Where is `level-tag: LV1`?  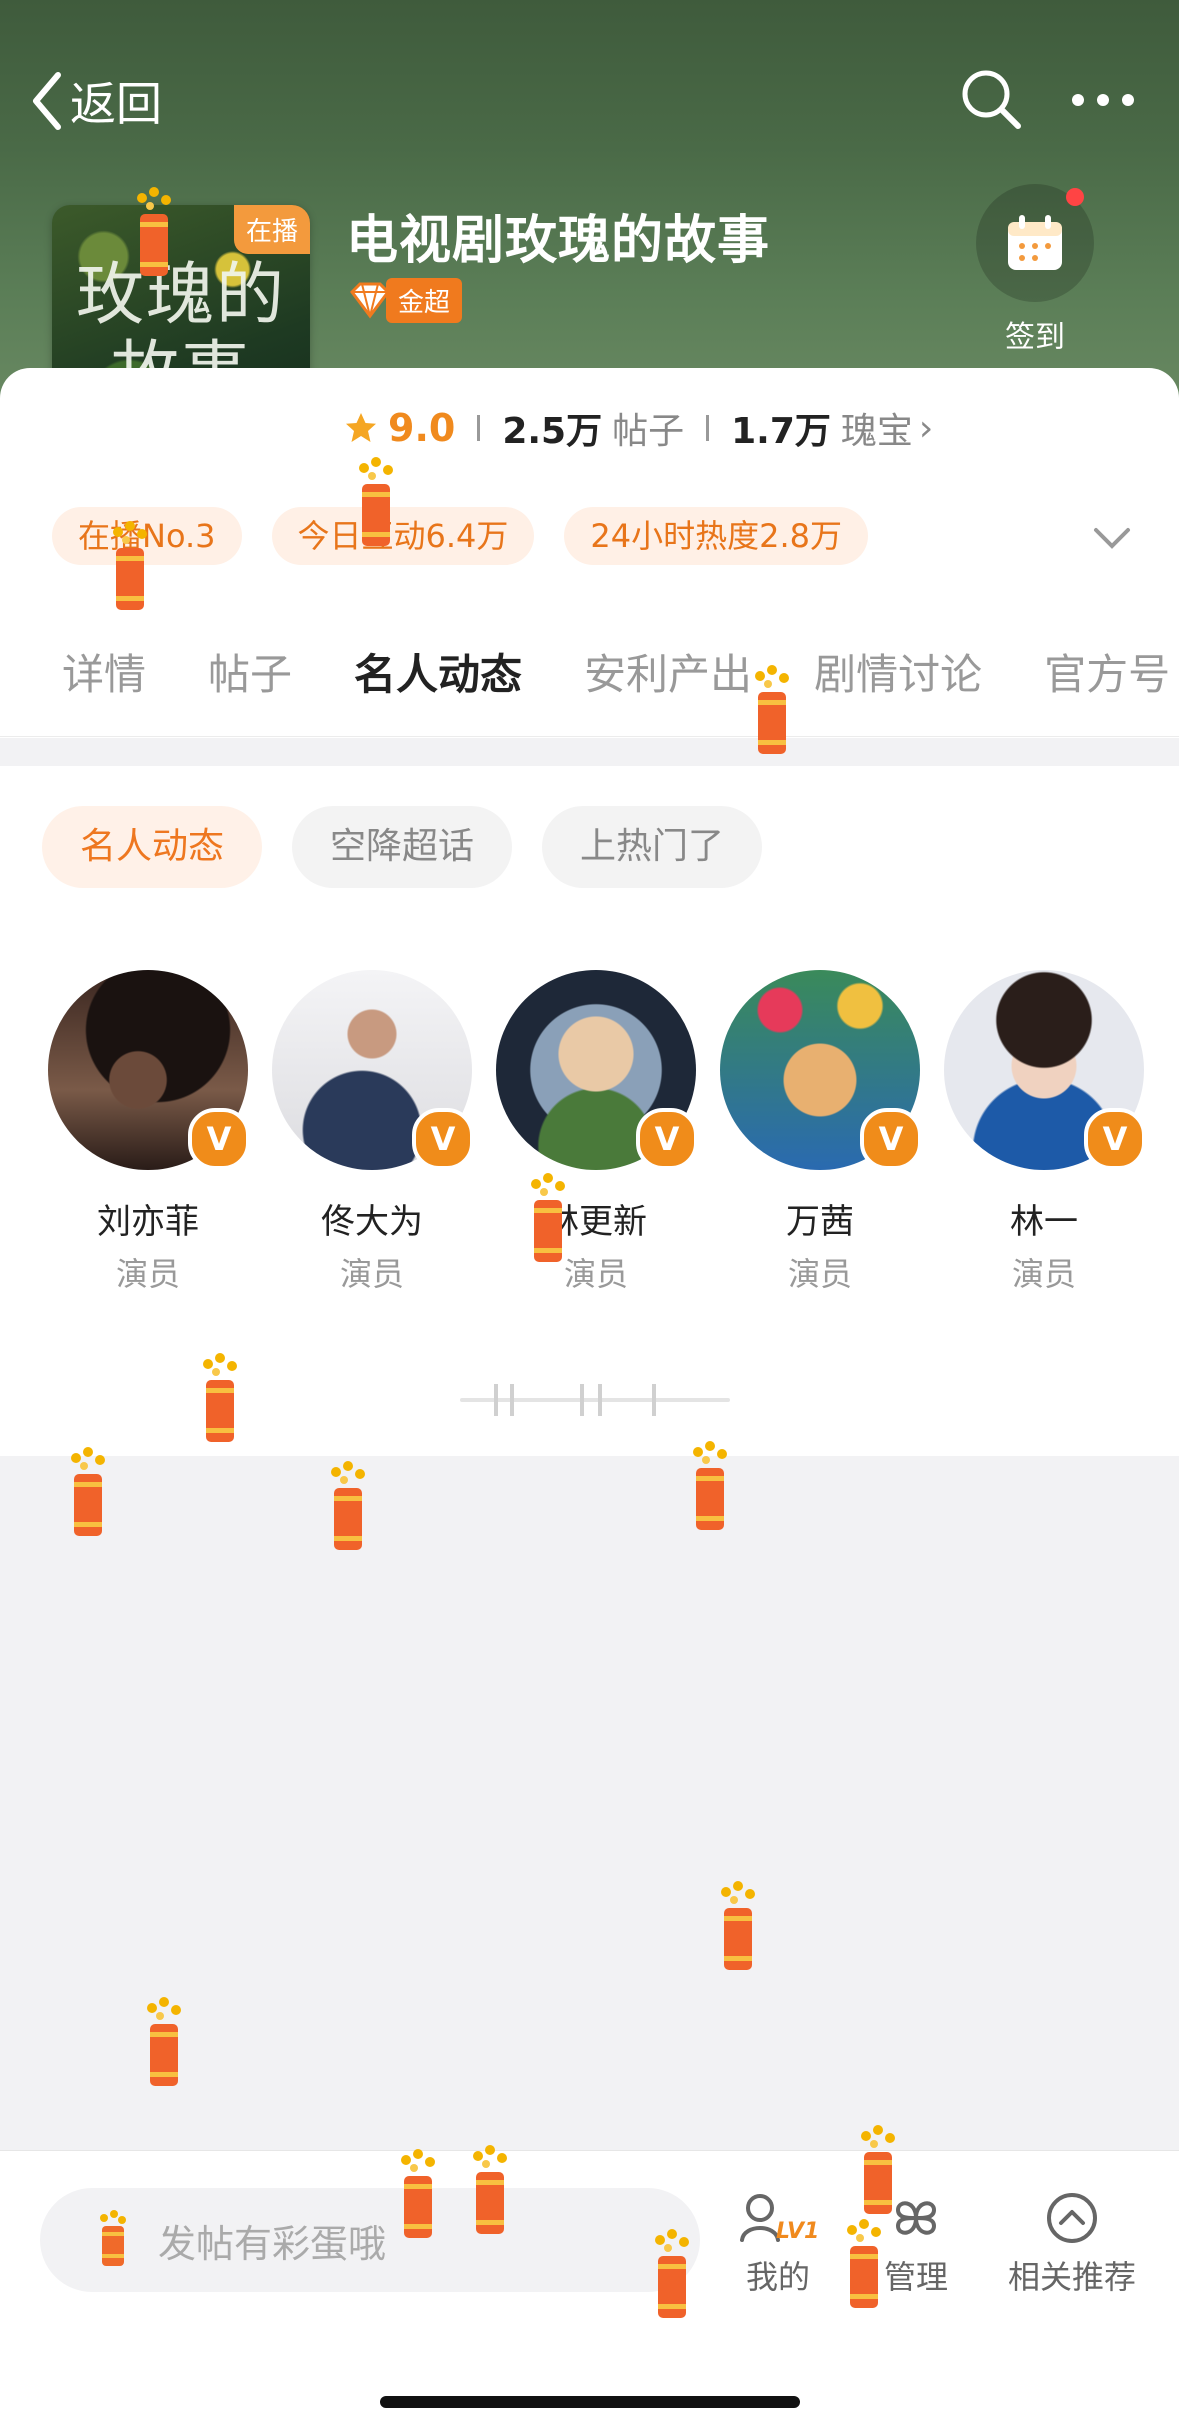 level-tag: LV1 is located at coordinates (797, 2231).